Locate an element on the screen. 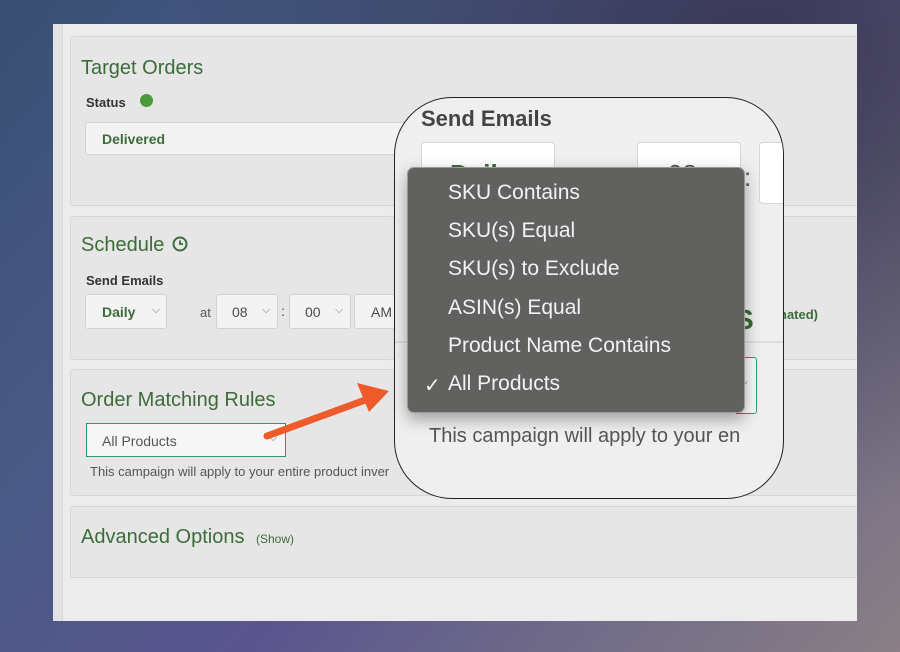 Image resolution: width=900 pixels, height=652 pixels. annotation-arrow-icon is located at coordinates (326, 411).